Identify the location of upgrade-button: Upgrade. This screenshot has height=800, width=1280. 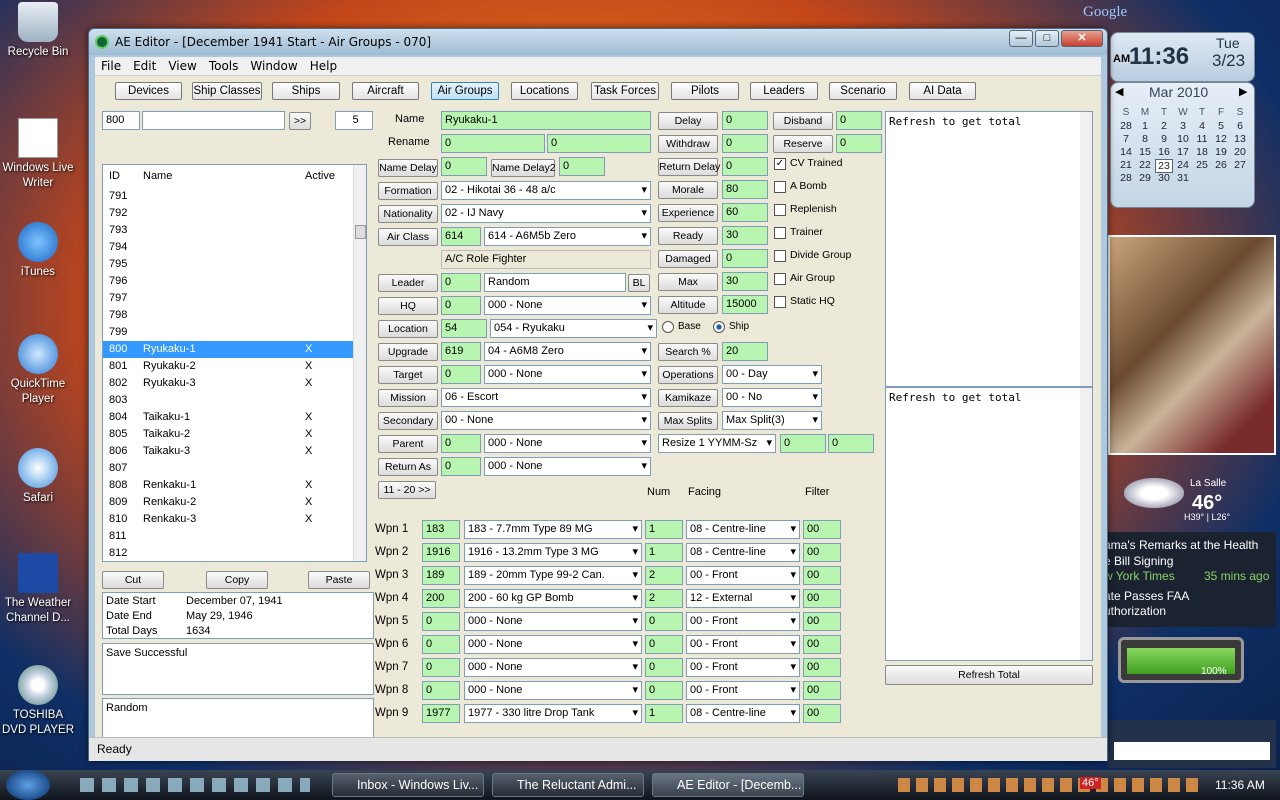
(408, 352).